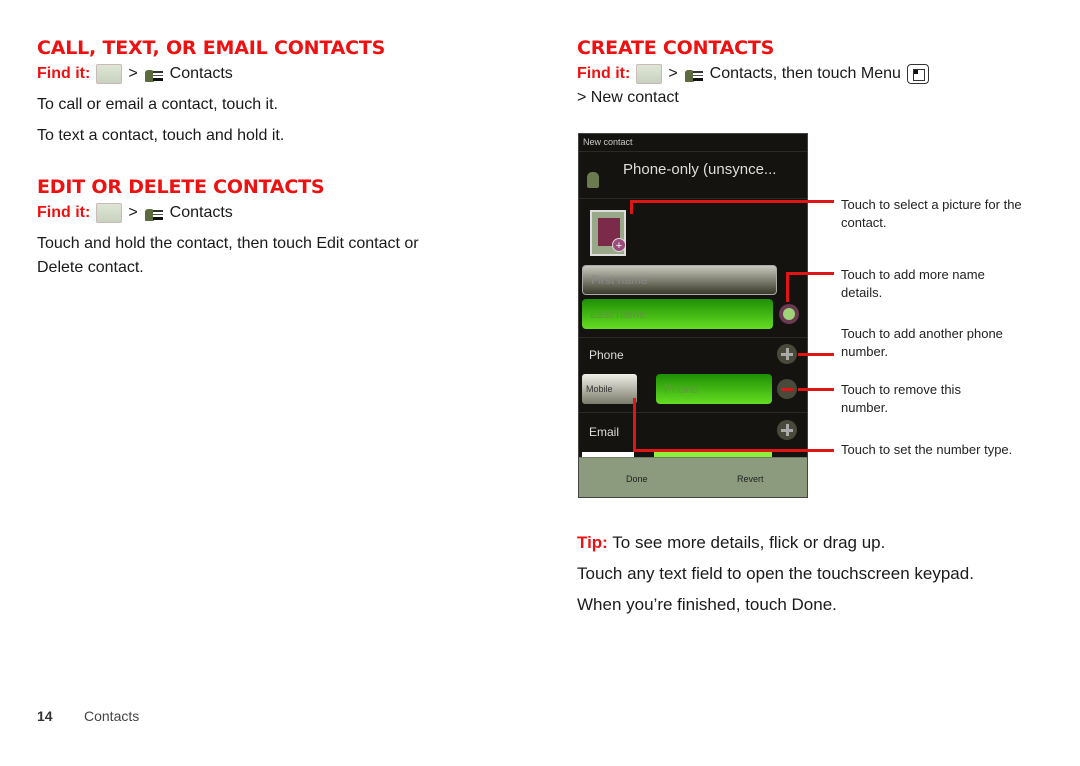  Describe the element at coordinates (750, 479) in the screenshot. I see `revert-button: Revert` at that location.